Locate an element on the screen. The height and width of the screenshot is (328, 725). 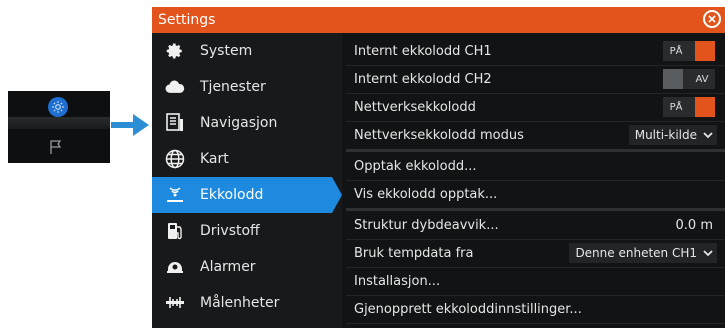
select-value: Denne enheten CH1 is located at coordinates (636, 253).